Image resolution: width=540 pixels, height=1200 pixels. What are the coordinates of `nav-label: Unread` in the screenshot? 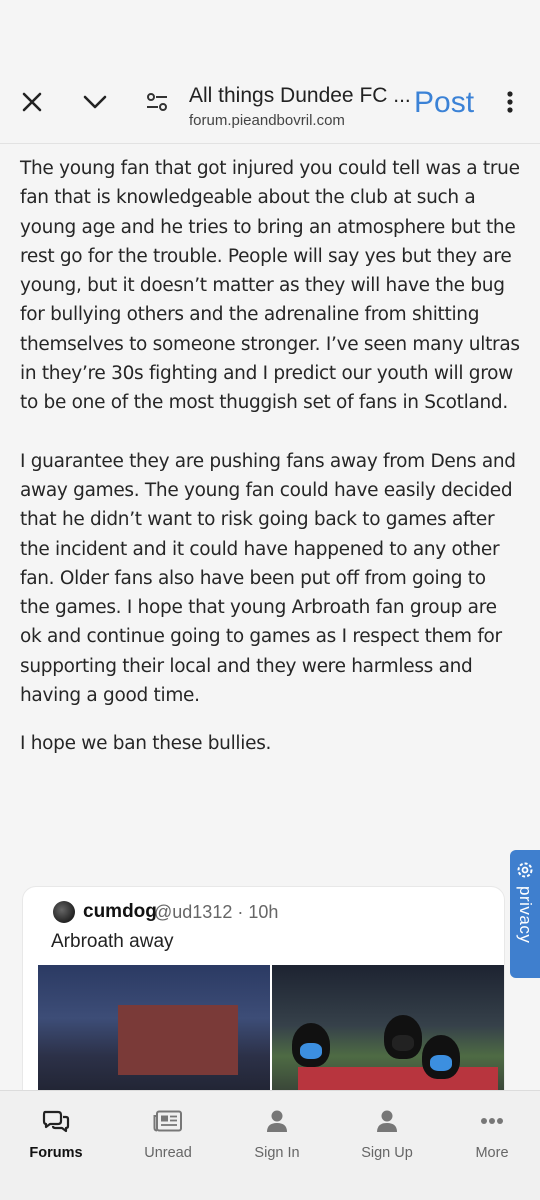 It's located at (168, 1153).